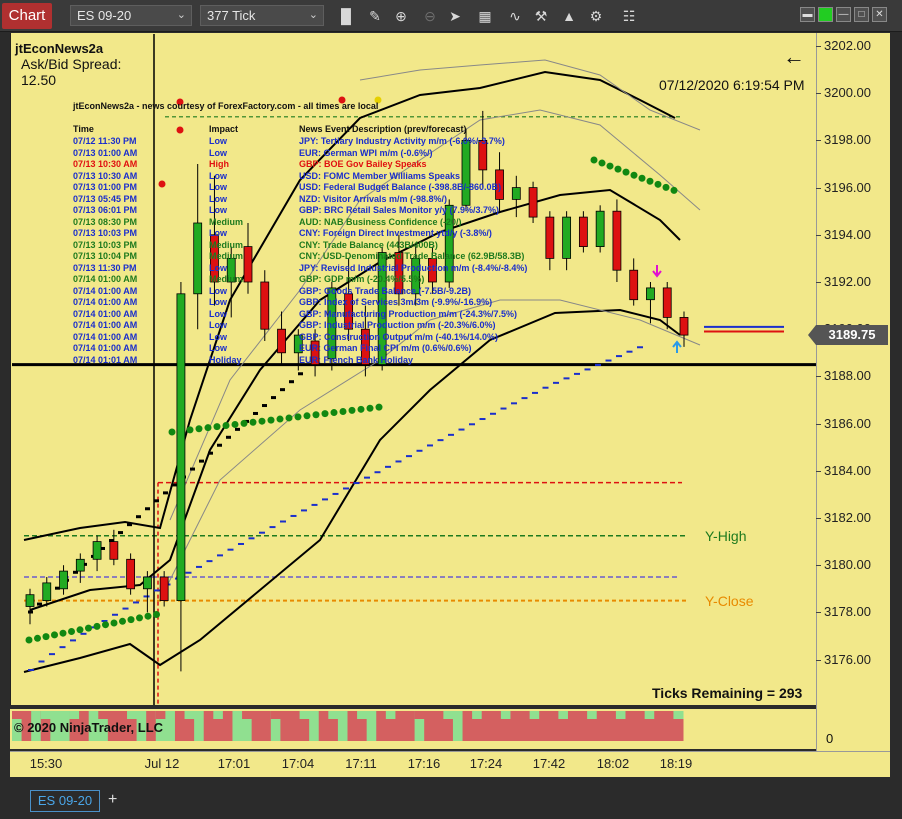  What do you see at coordinates (613, 763) in the screenshot?
I see `x-tick-label: 18:02` at bounding box center [613, 763].